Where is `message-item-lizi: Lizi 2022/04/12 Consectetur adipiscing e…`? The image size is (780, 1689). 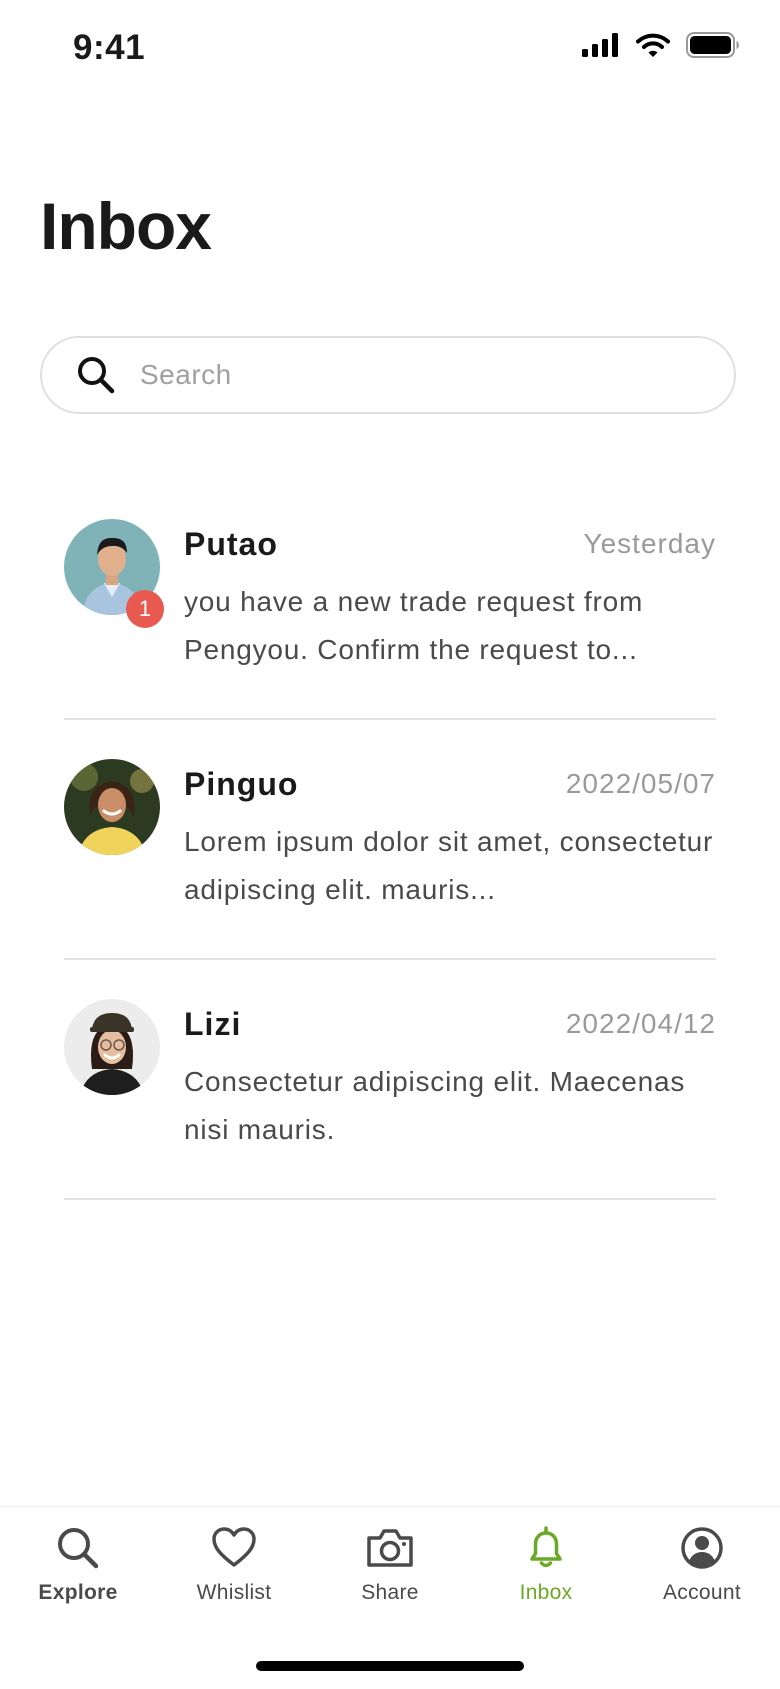 message-item-lizi: Lizi 2022/04/12 Consectetur adipiscing e… is located at coordinates (390, 1080).